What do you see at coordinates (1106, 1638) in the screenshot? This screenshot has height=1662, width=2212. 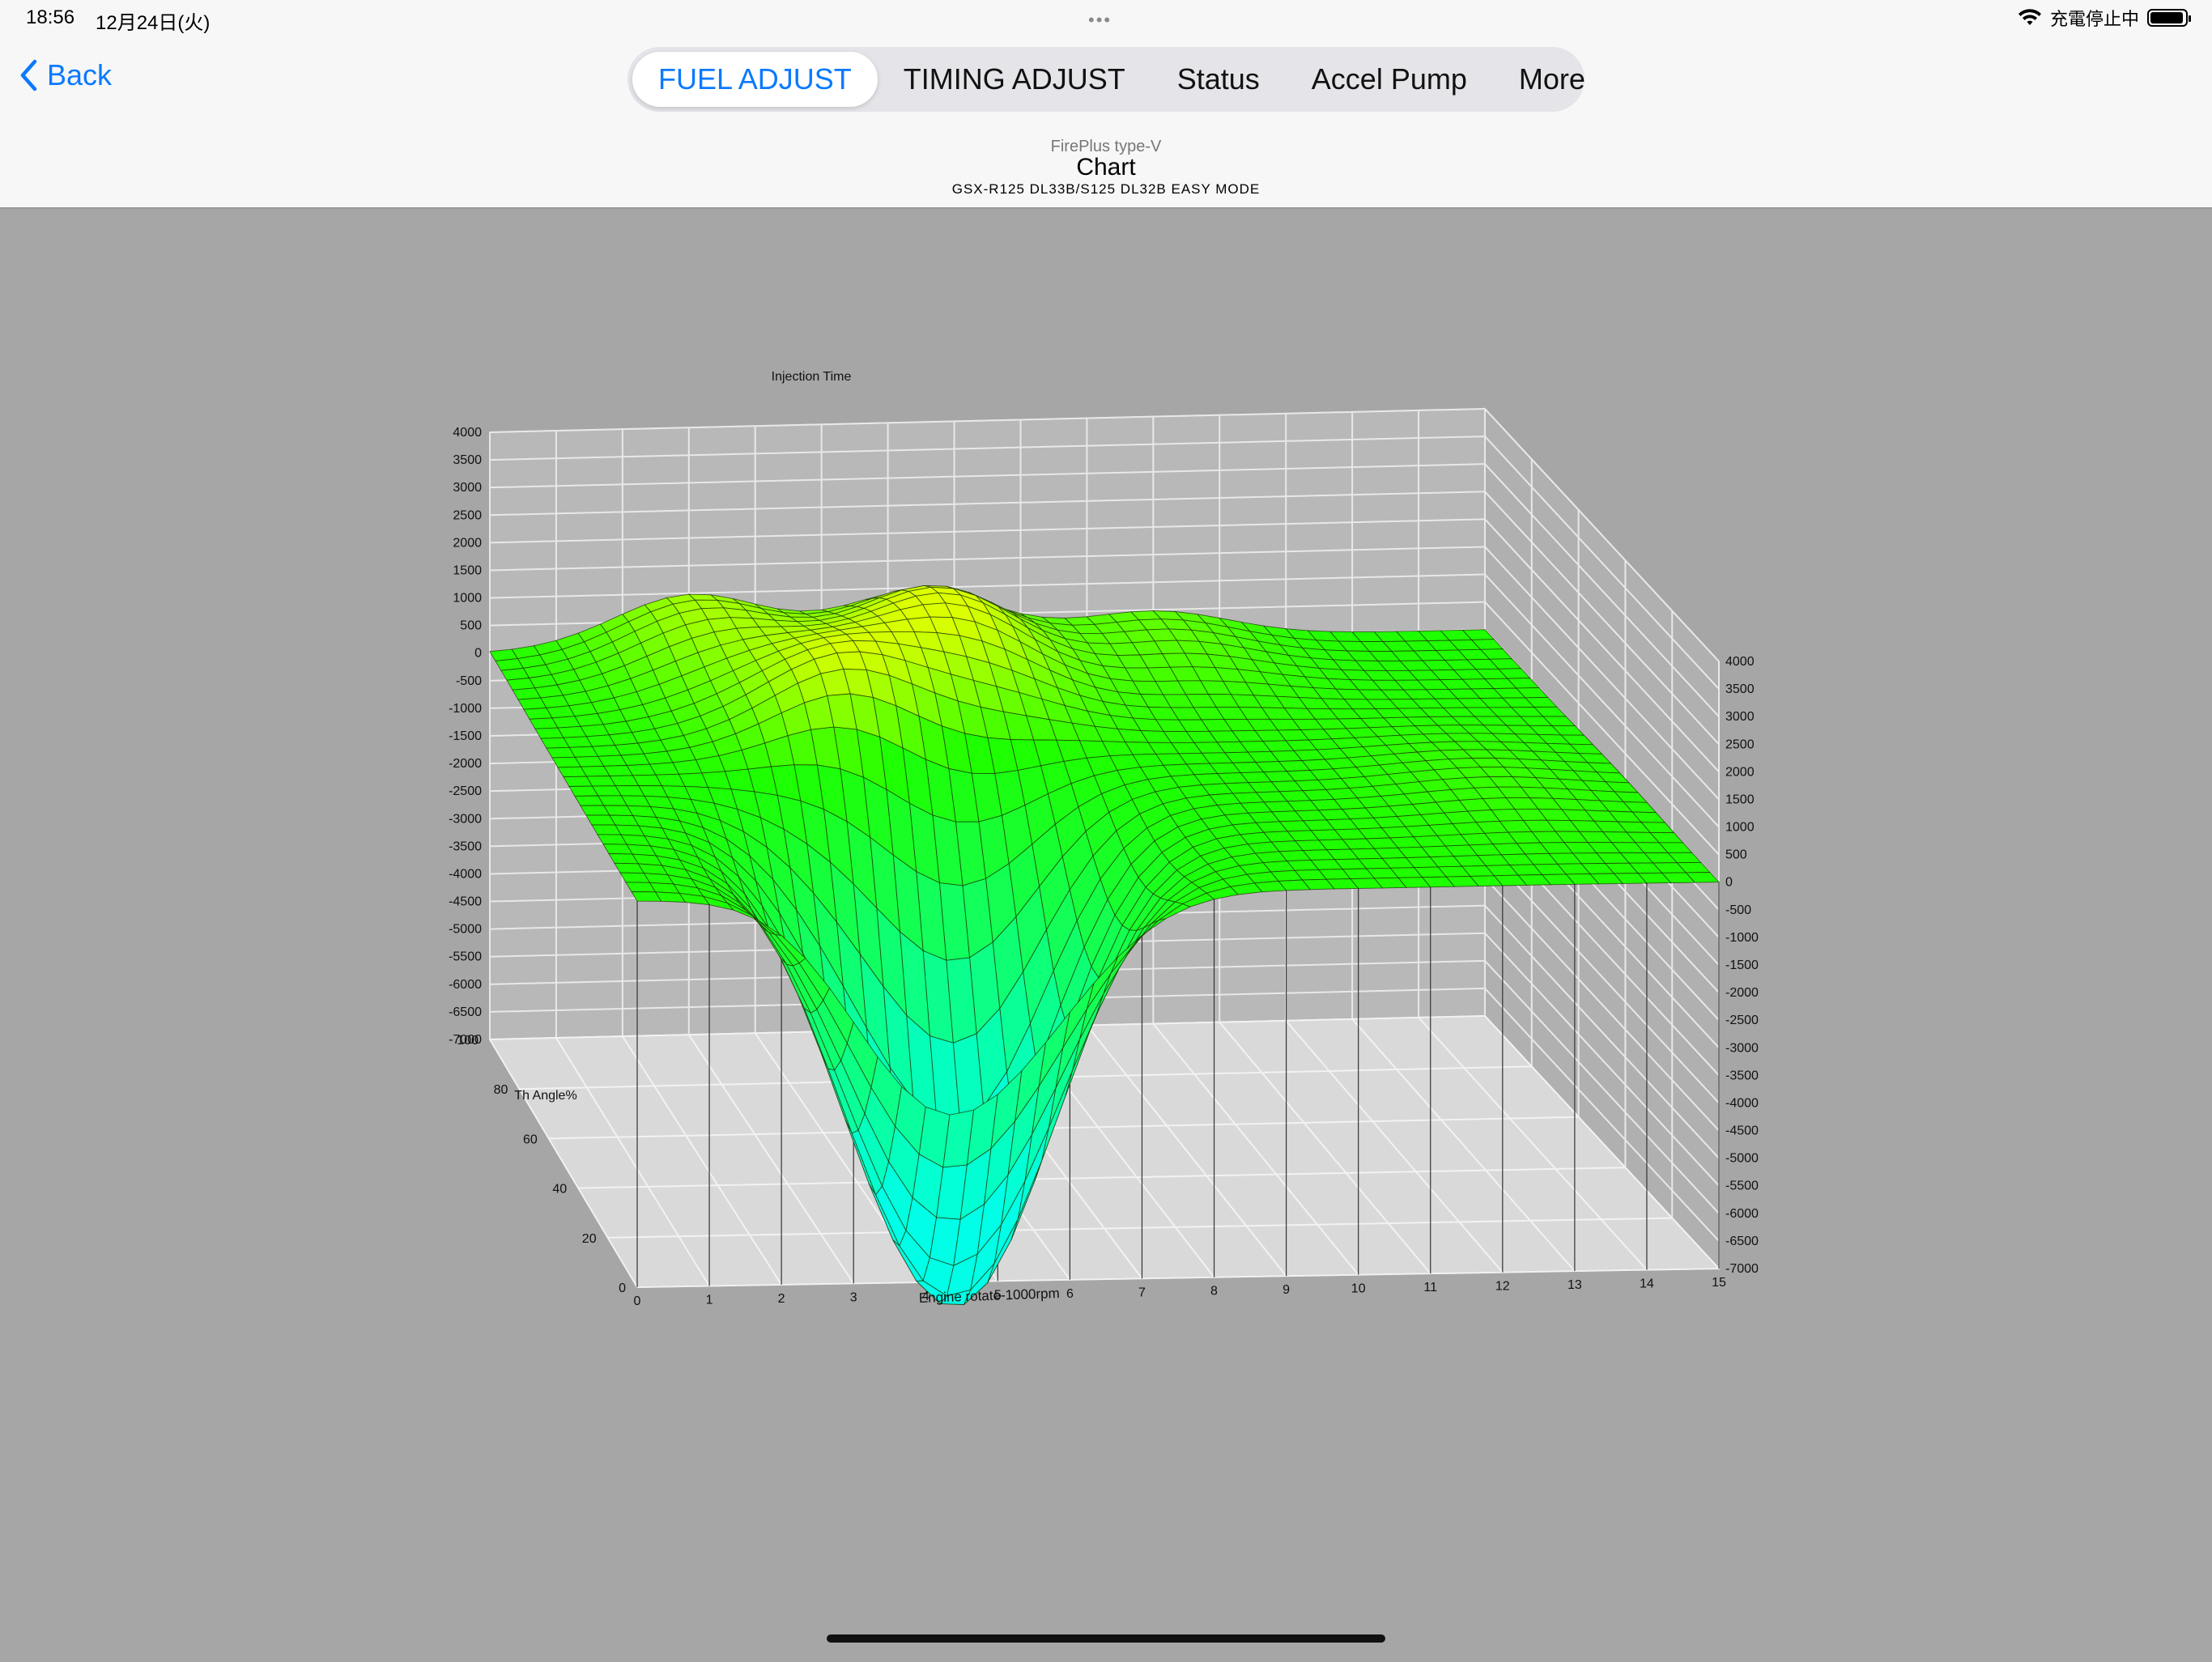 I see `home-indicator` at bounding box center [1106, 1638].